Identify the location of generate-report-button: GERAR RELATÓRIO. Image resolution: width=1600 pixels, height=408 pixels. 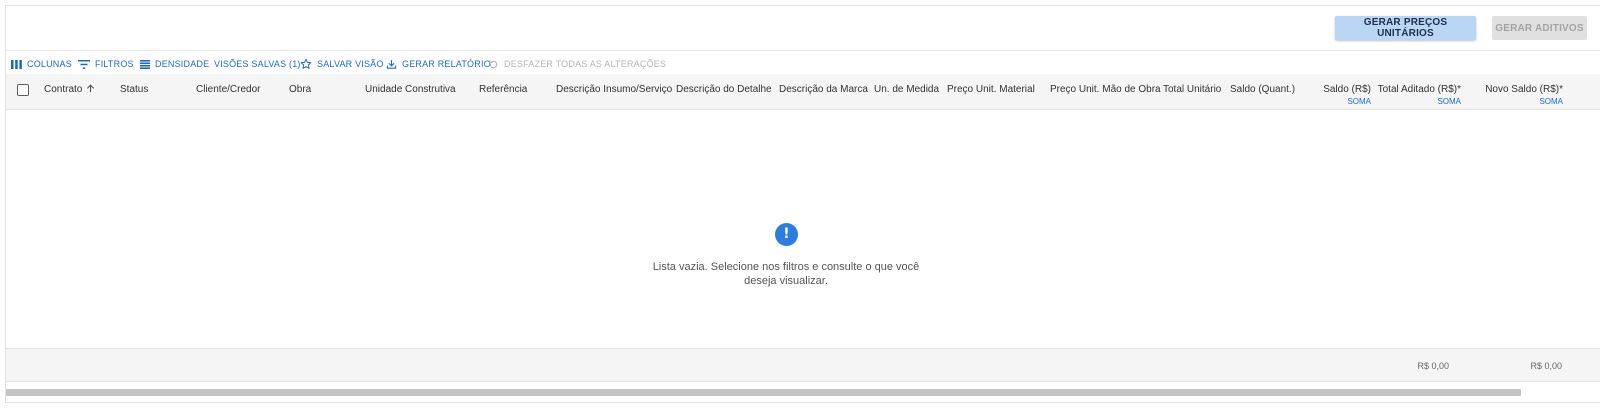
(438, 64).